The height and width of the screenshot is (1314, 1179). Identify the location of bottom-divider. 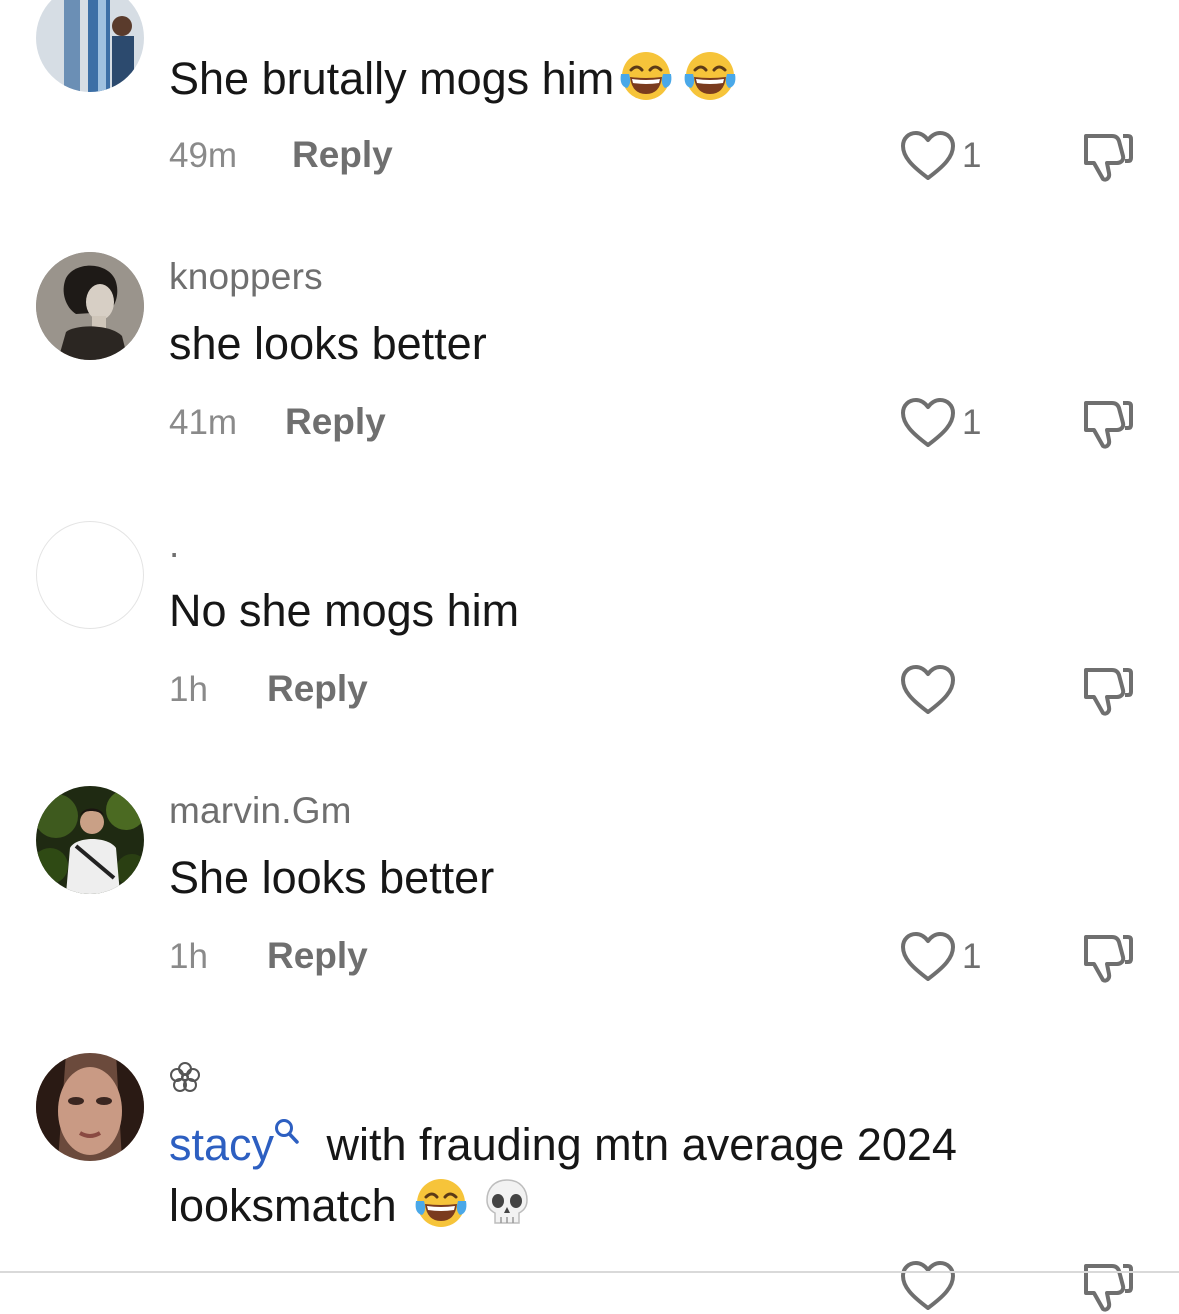
(589, 1272).